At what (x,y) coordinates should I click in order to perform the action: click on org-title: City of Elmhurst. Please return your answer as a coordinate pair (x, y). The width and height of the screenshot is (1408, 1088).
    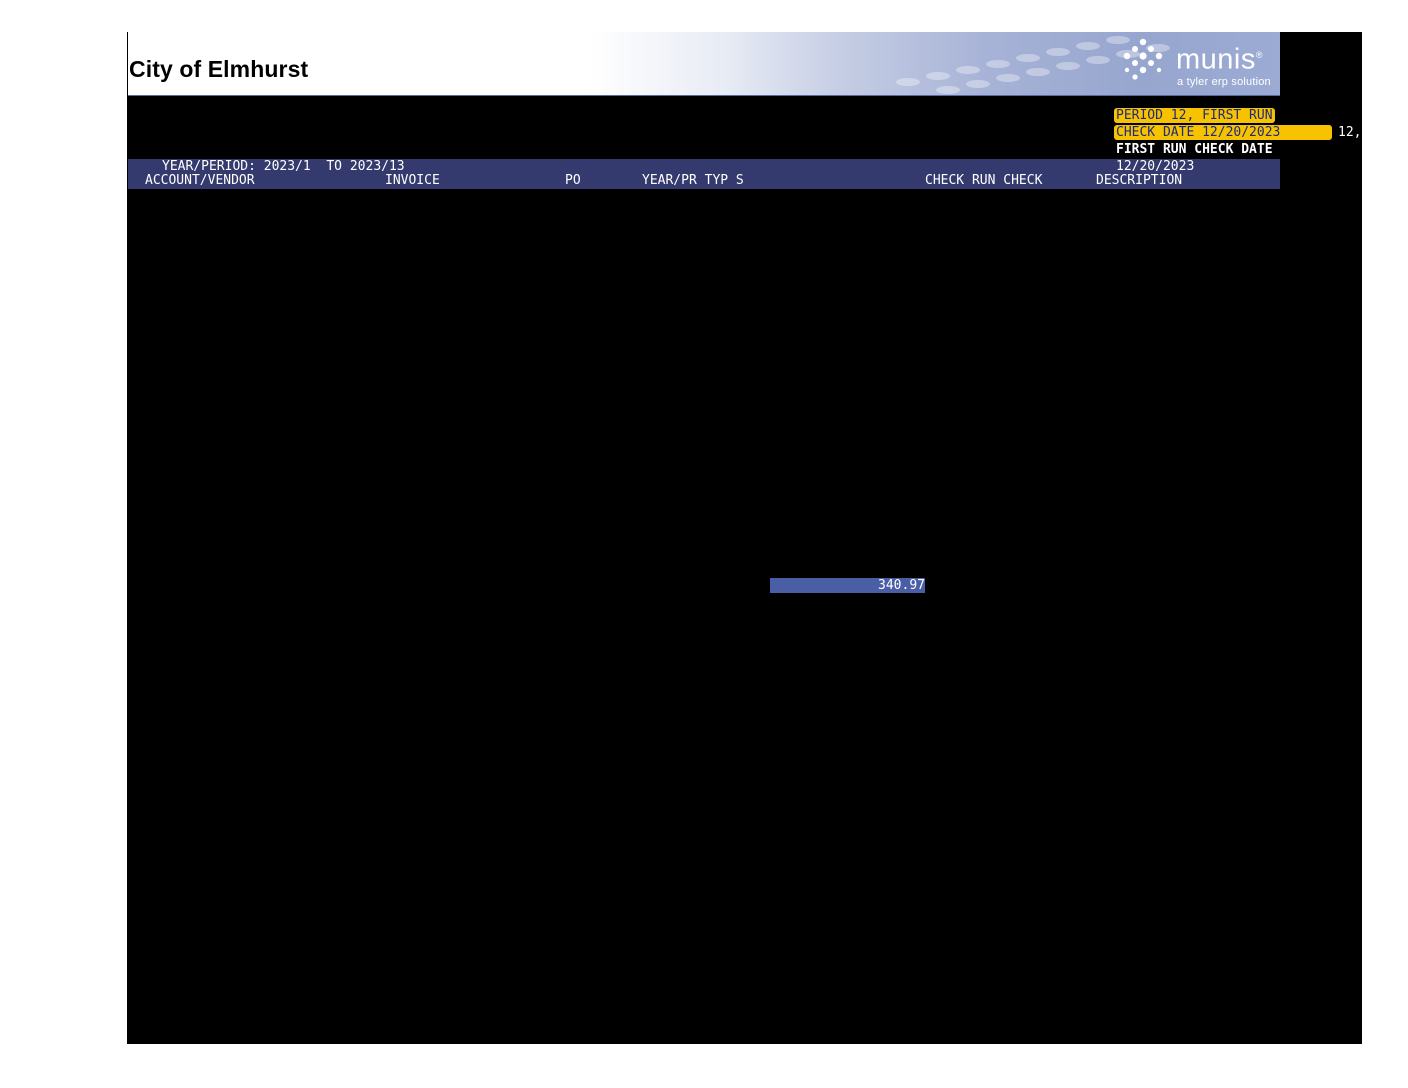
    Looking at the image, I should click on (219, 69).